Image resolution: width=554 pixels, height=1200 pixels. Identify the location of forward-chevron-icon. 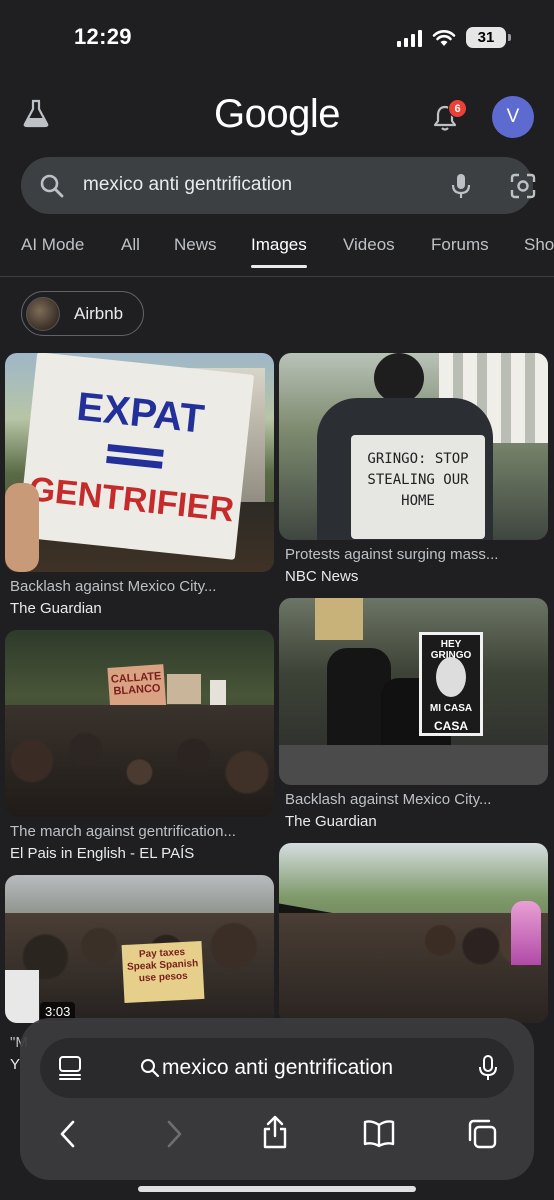
(174, 1134).